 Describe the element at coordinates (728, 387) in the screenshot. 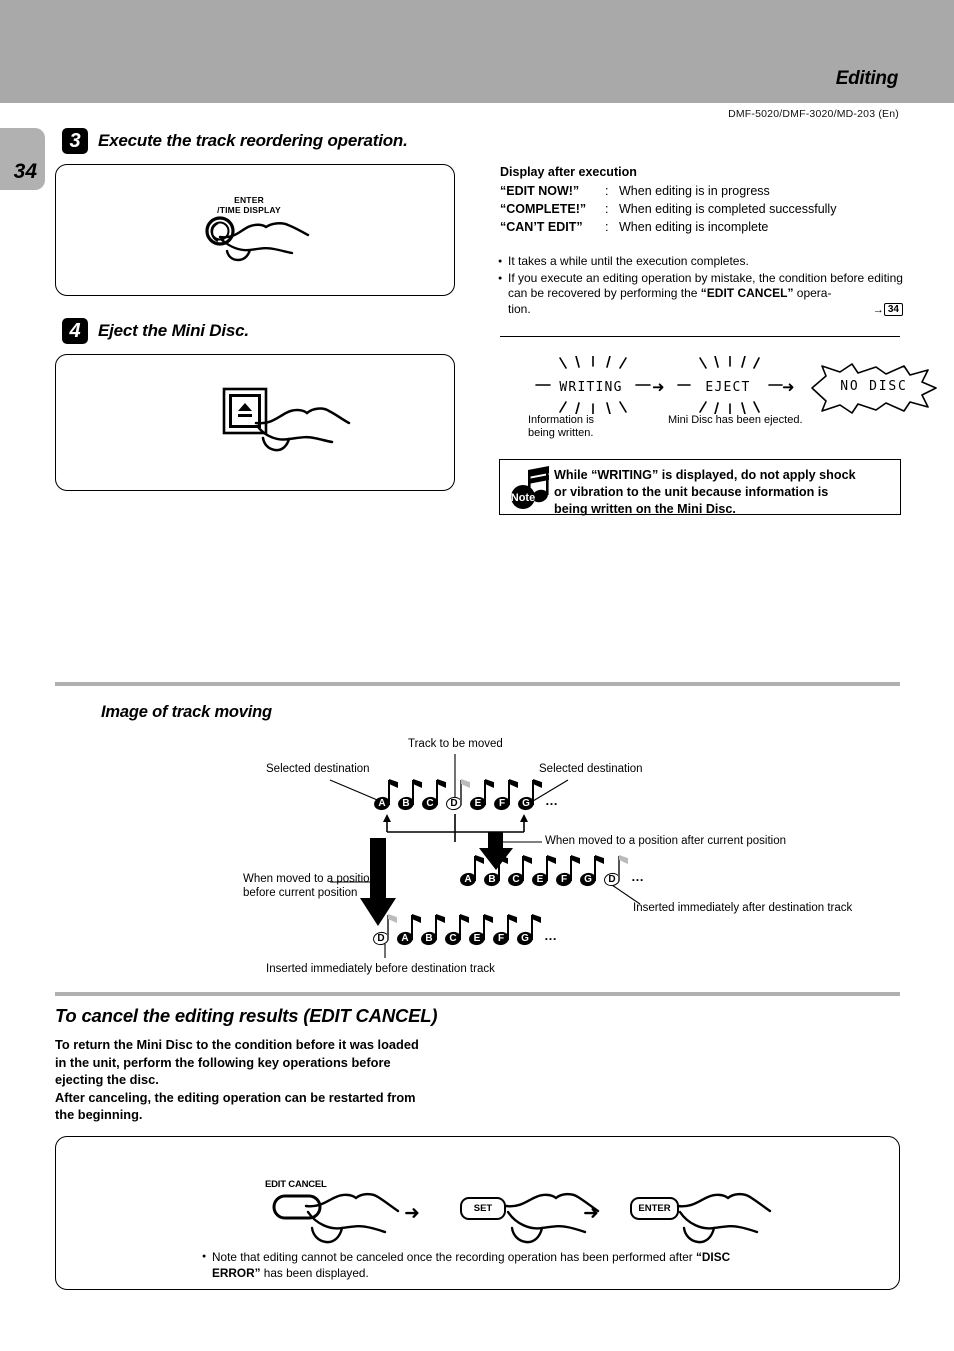

I see `display-text-eject: EJECT` at that location.